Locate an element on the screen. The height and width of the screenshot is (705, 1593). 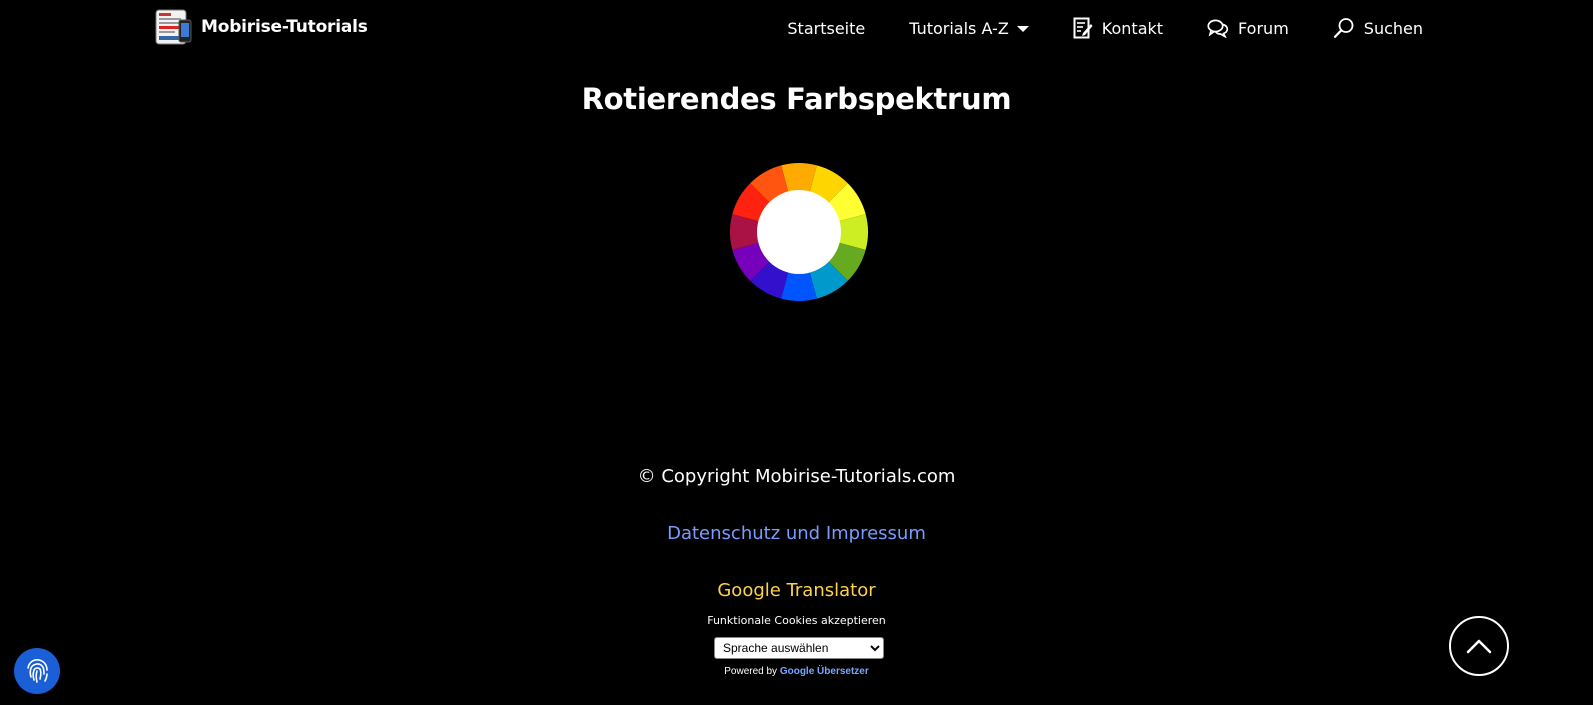
language-select-wrap: Sprache auswählen is located at coordinates (799, 648).